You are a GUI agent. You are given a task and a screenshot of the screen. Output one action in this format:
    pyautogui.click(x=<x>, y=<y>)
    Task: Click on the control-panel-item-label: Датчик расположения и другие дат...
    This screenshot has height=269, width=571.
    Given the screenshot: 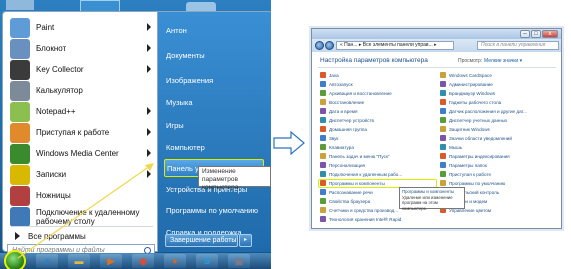 What is the action you would take?
    pyautogui.click(x=488, y=111)
    